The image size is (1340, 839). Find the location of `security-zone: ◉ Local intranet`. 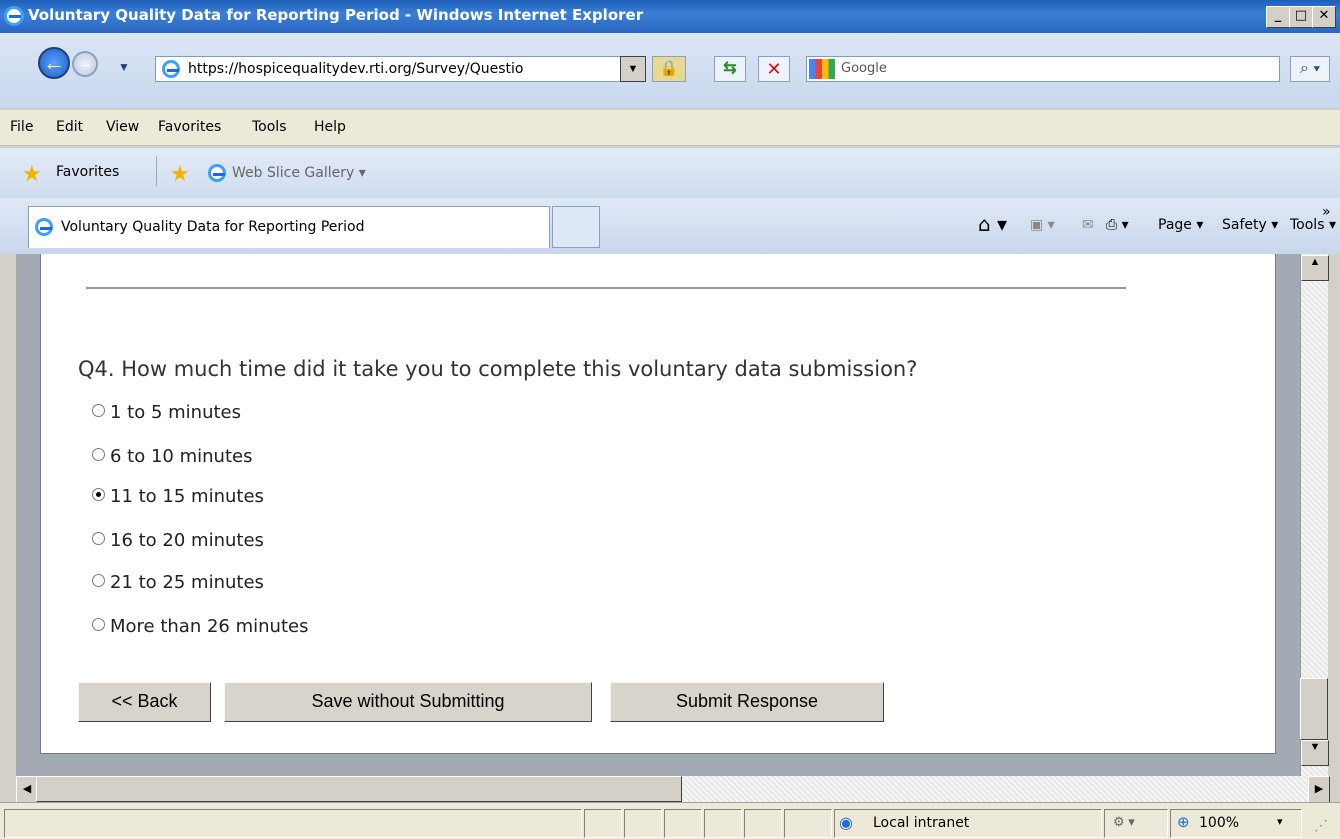

security-zone: ◉ Local intranet is located at coordinates (968, 823).